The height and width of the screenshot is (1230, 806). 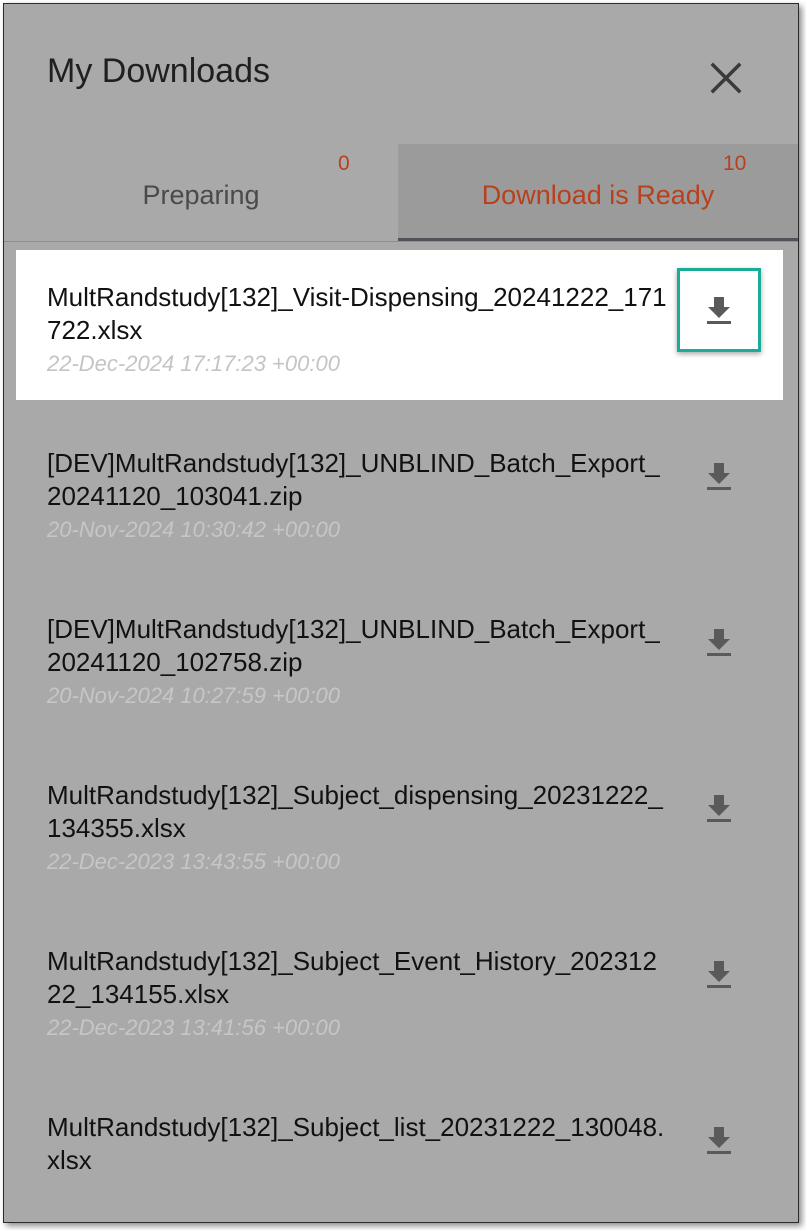 I want to click on tab-divider, so click(x=401, y=241).